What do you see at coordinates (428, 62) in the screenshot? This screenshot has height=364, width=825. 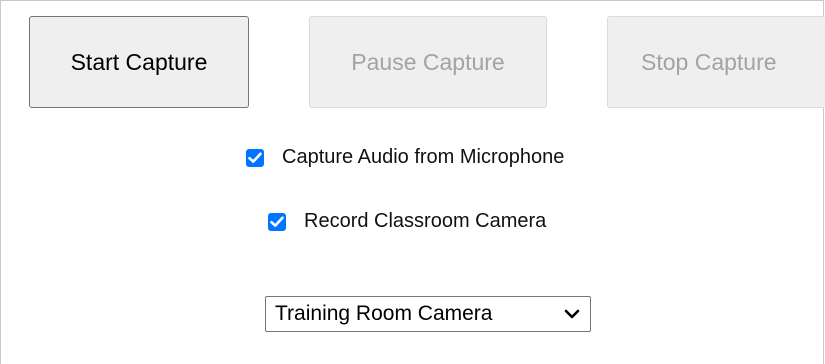 I see `pause-capture-button: Pause Capture` at bounding box center [428, 62].